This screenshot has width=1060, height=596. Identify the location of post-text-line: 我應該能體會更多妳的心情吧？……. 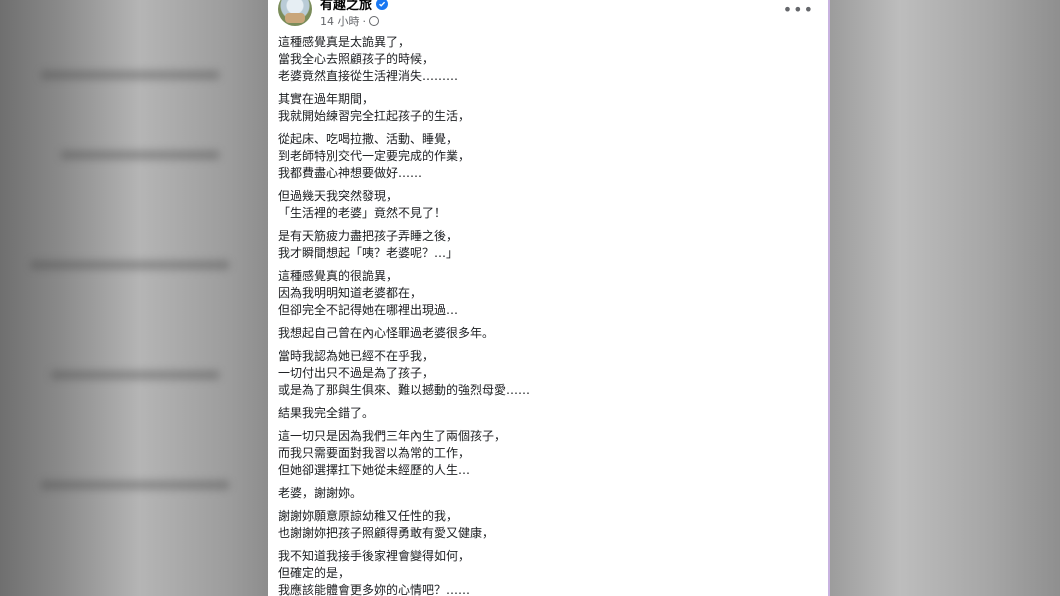
(374, 589).